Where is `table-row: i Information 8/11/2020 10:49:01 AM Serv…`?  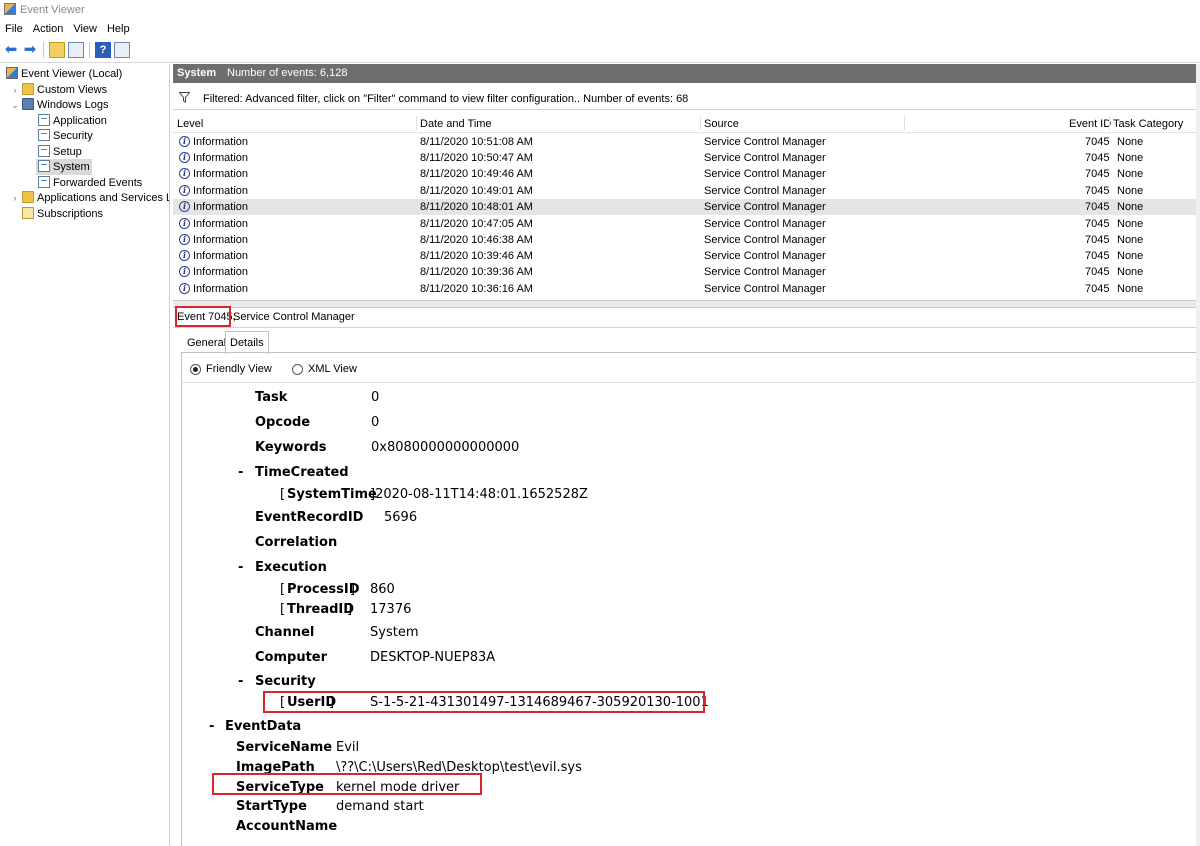 table-row: i Information 8/11/2020 10:49:01 AM Serv… is located at coordinates (686, 191).